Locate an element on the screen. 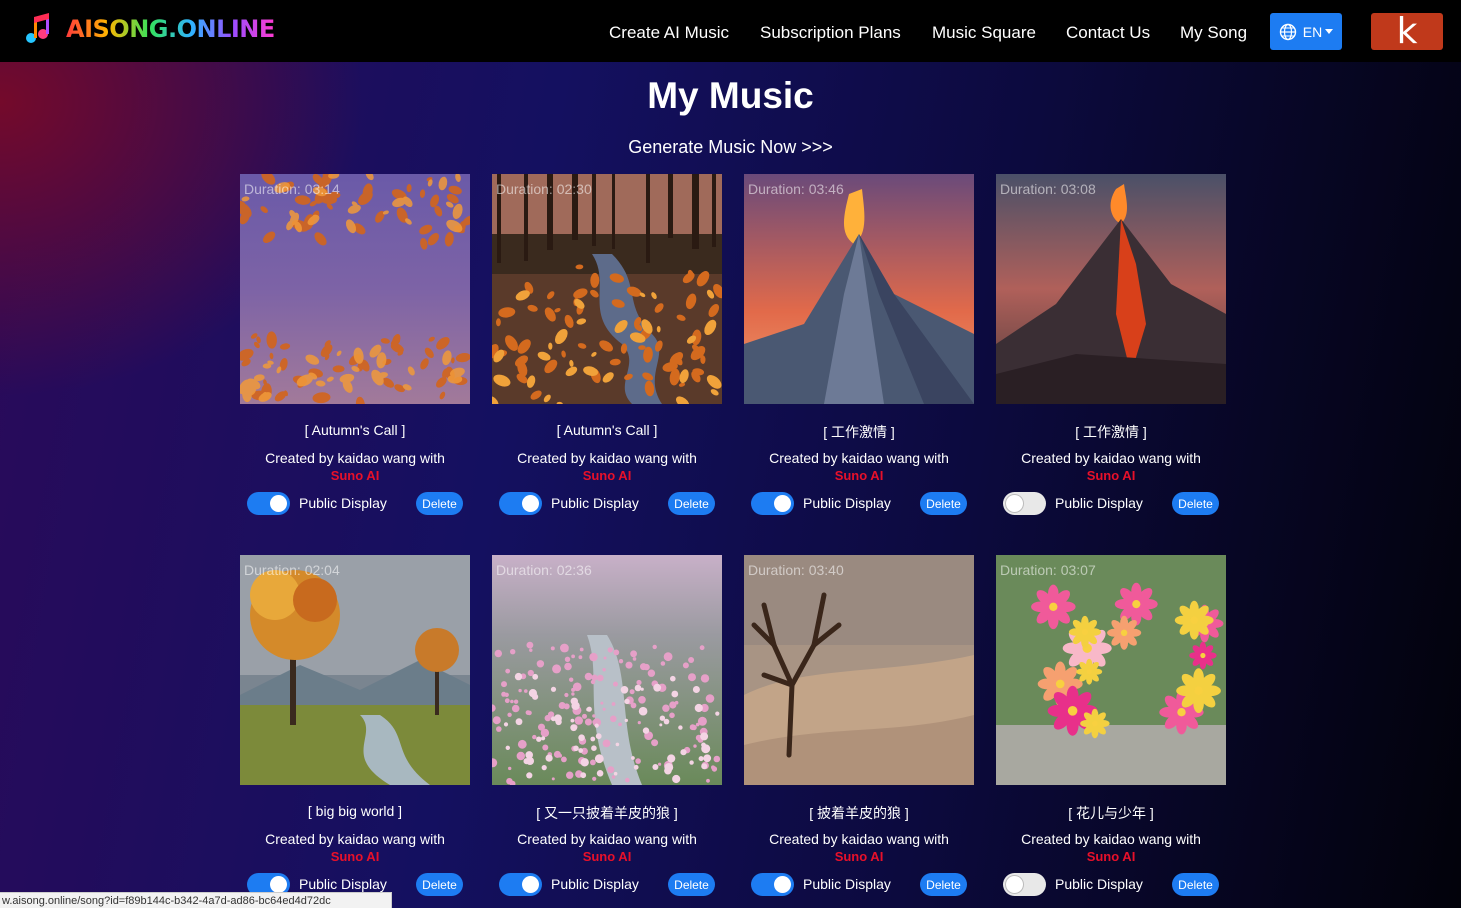  page-title: My Music is located at coordinates (730, 95).